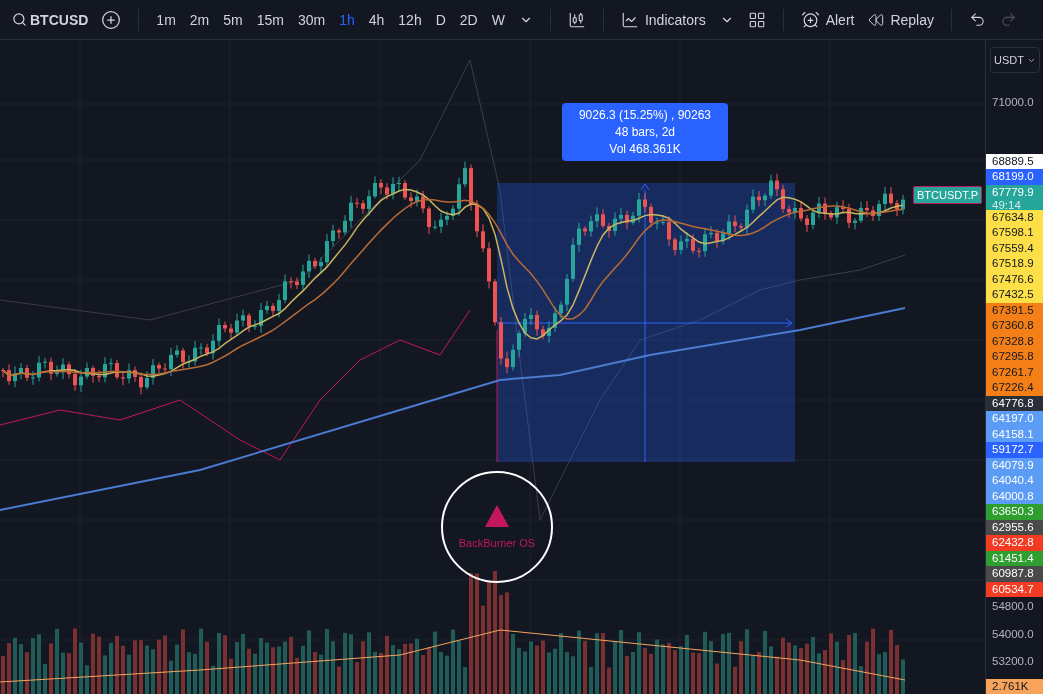 The height and width of the screenshot is (694, 1043). What do you see at coordinates (663, 19) in the screenshot?
I see `indicators-button: Indicators` at bounding box center [663, 19].